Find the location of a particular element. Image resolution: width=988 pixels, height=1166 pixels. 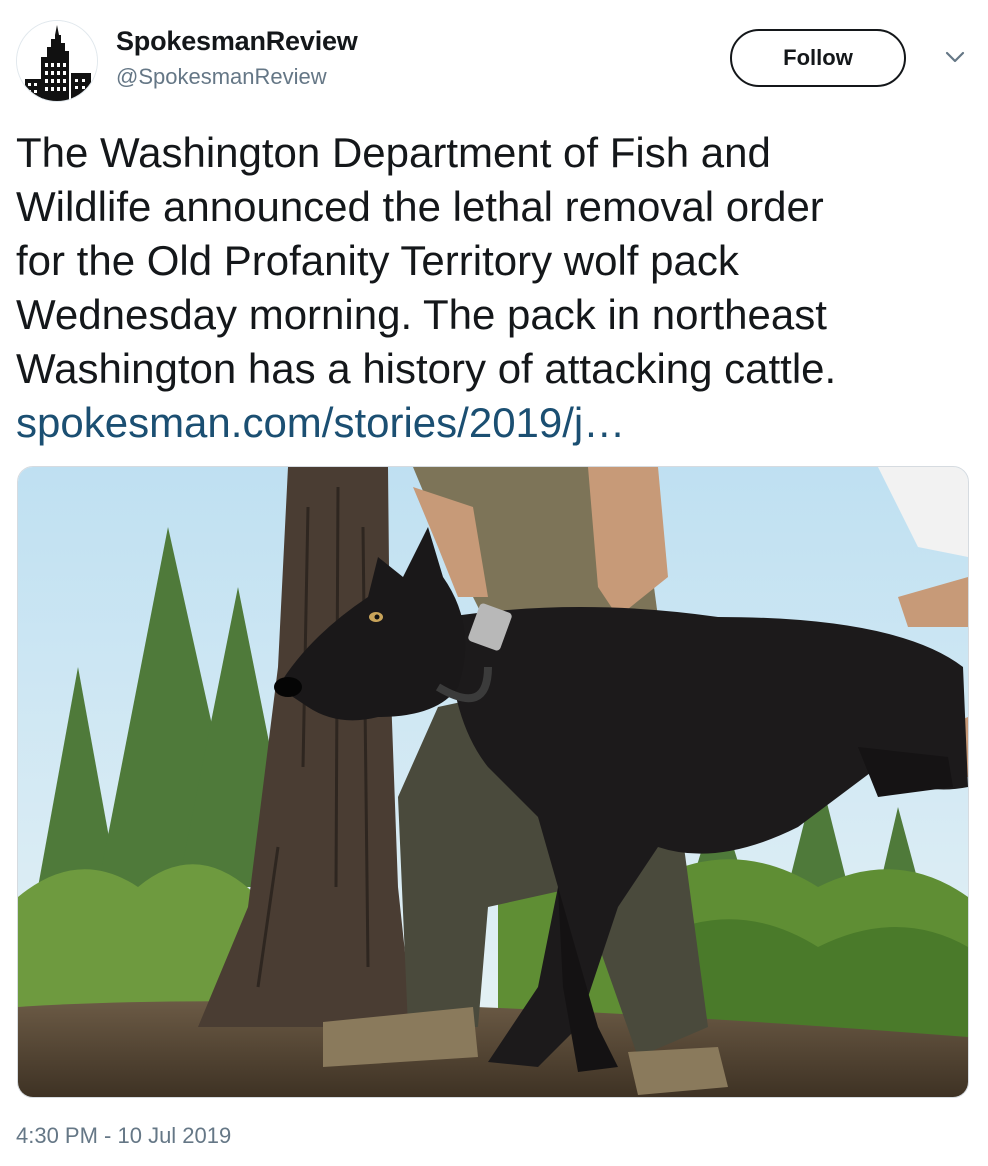

tweet-text-line: Wednesday morning. The pack in northeast is located at coordinates (421, 314).